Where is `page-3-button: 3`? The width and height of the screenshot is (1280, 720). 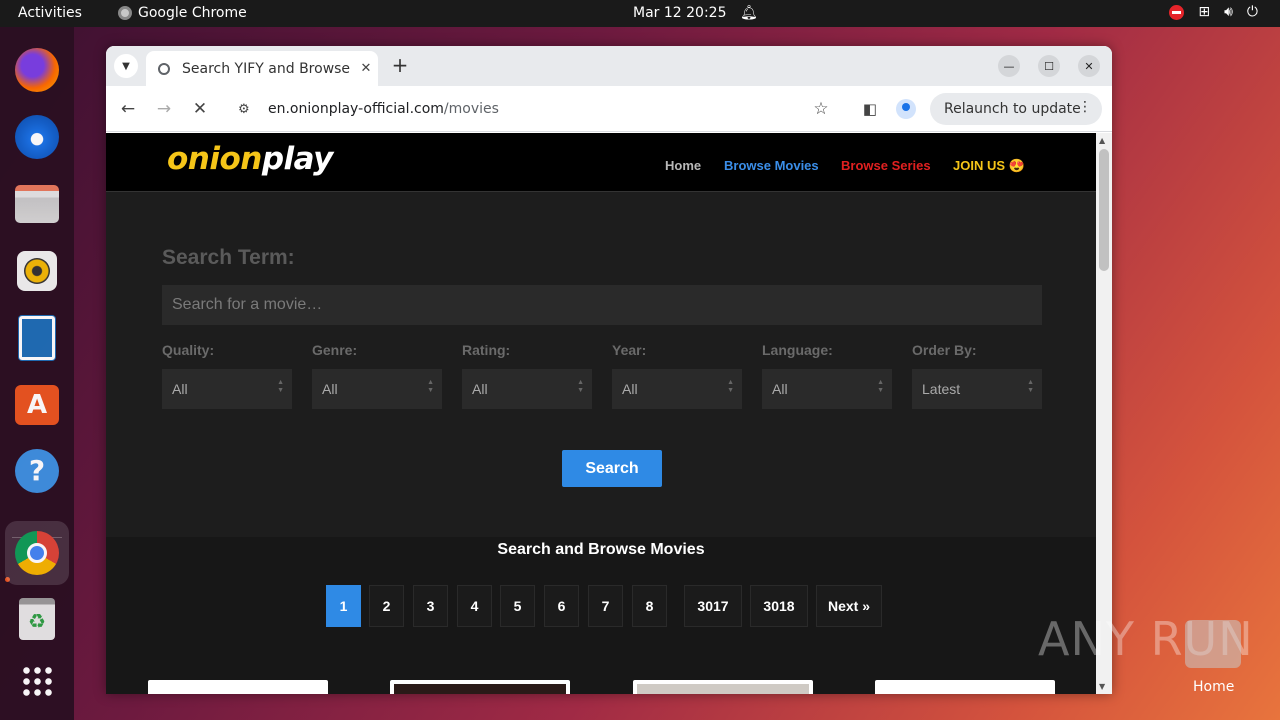
page-3-button: 3 is located at coordinates (430, 606).